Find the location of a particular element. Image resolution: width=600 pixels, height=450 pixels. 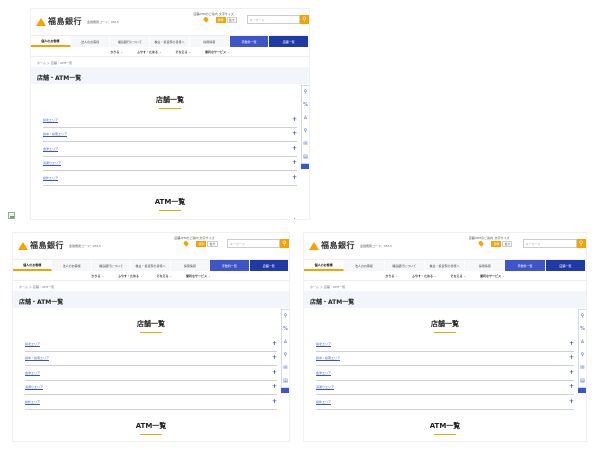

search-input: キーワード is located at coordinates (273, 19).